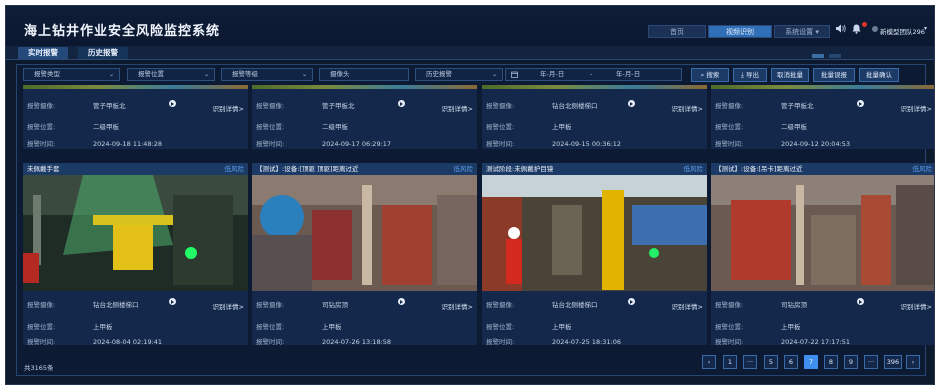  Describe the element at coordinates (357, 342) in the screenshot. I see `time-value: 2024-07-26 13:18:58` at that location.